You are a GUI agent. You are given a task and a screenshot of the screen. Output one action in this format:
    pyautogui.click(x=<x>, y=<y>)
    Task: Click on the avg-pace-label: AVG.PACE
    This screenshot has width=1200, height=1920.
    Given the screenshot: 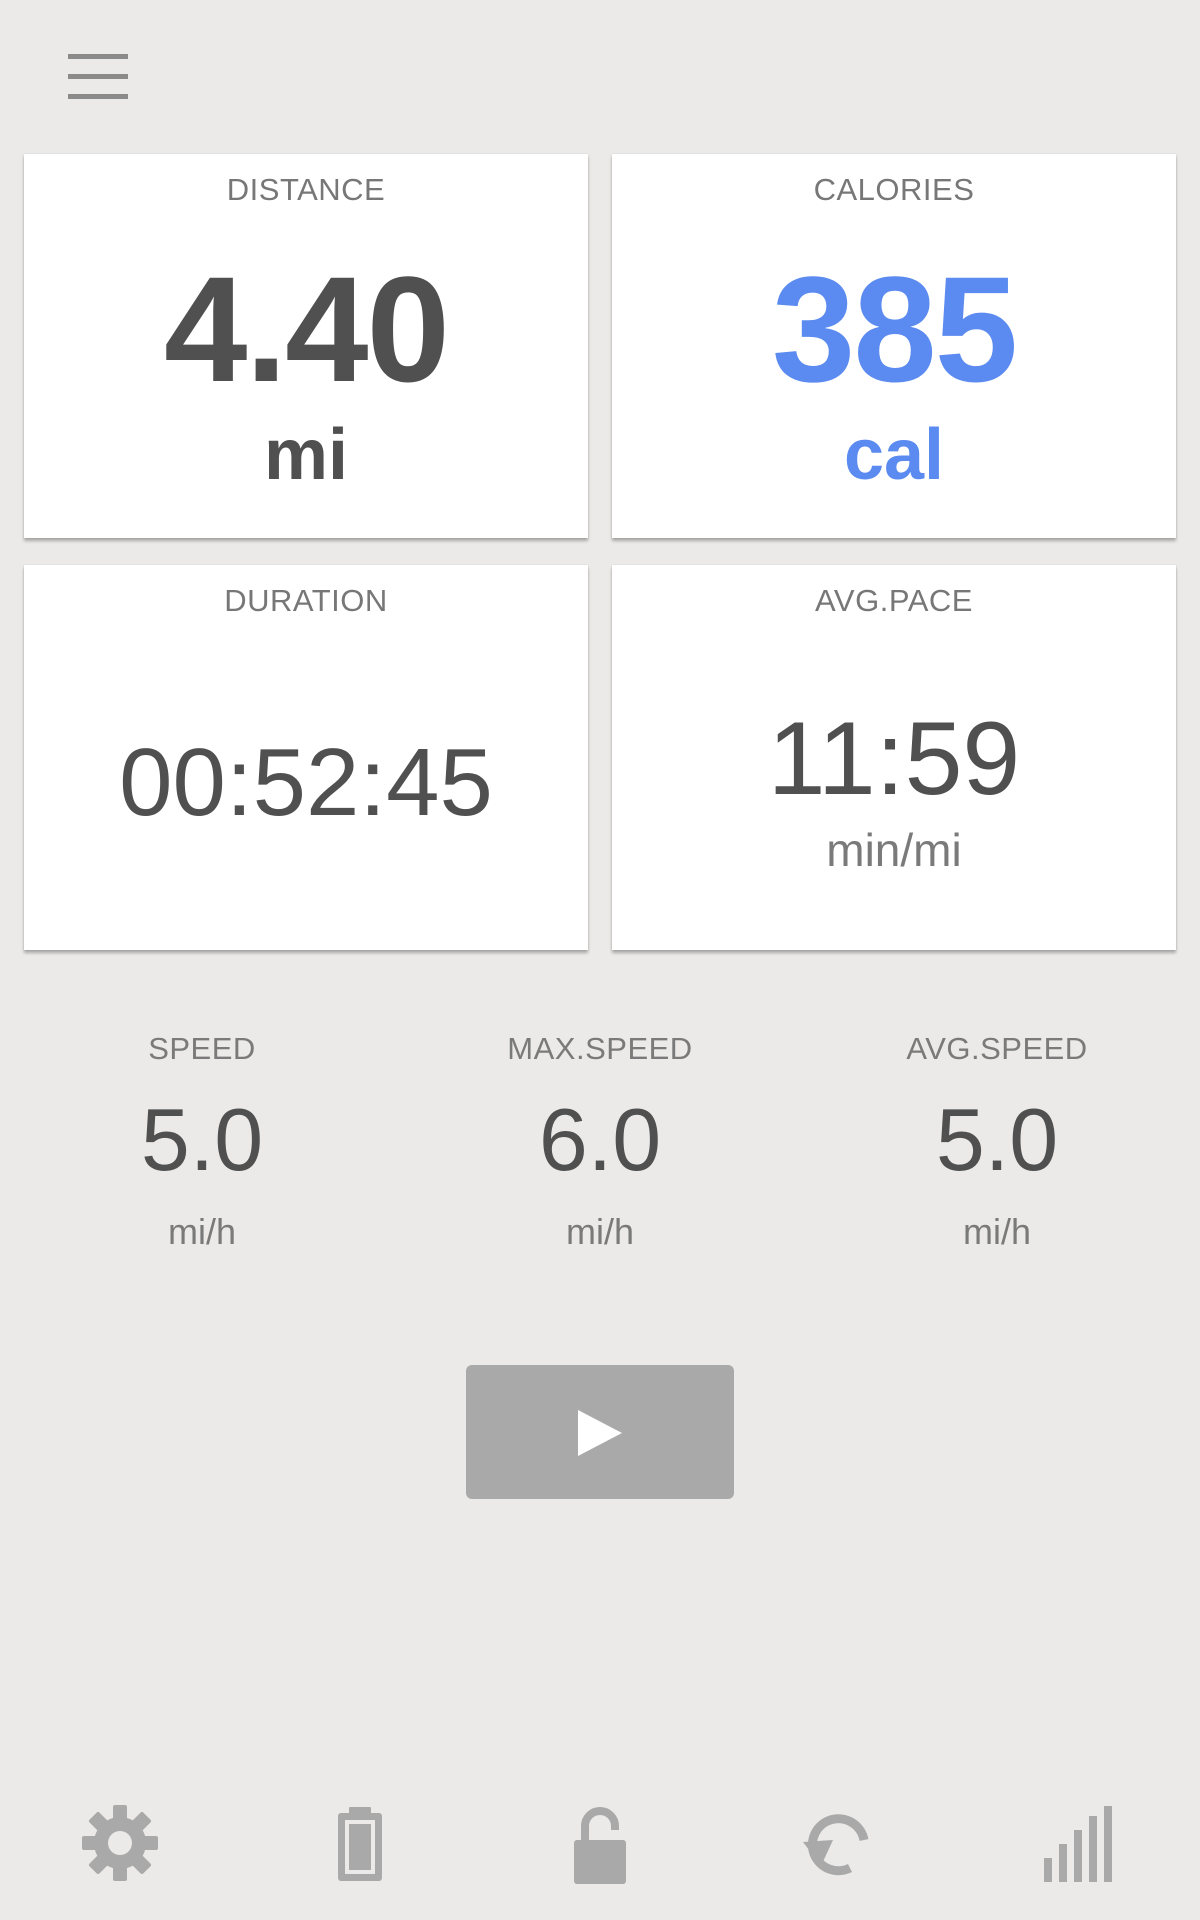 What is the action you would take?
    pyautogui.click(x=894, y=600)
    